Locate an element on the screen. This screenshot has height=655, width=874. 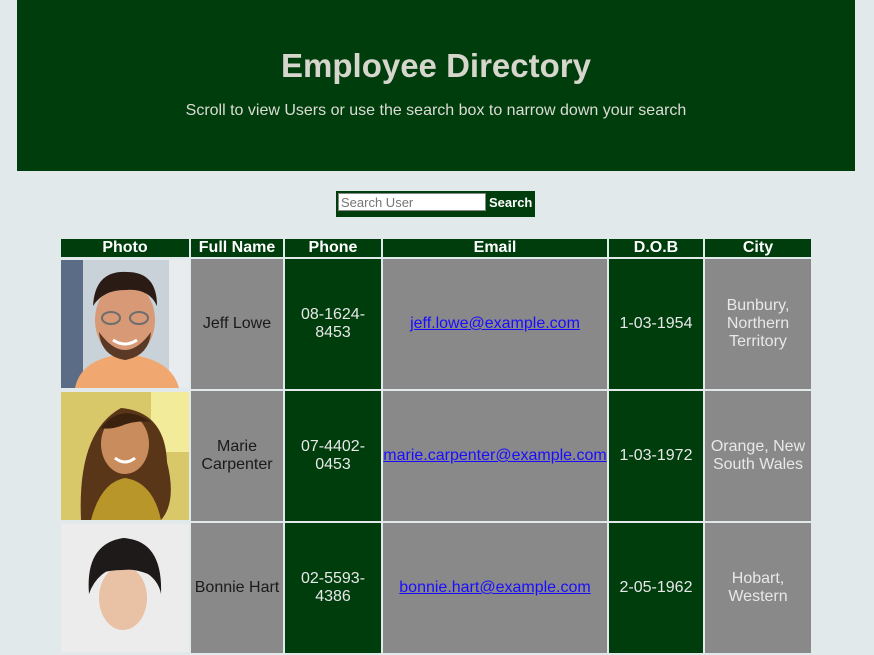
email-cell: marie.carpenter@example.com is located at coordinates (495, 456).